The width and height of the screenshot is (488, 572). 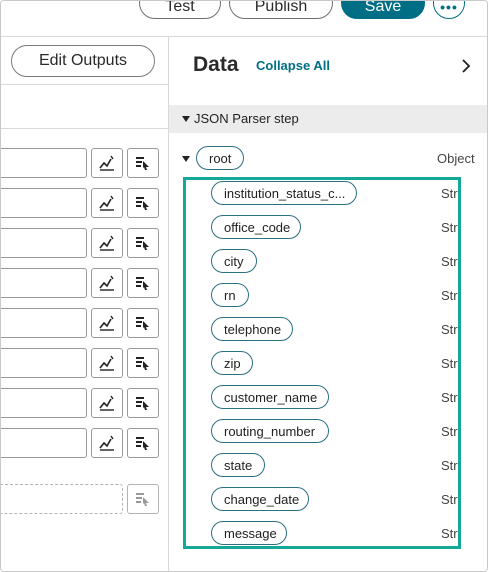 I want to click on outputs-panel-header: Edit Outputs, so click(x=85, y=61).